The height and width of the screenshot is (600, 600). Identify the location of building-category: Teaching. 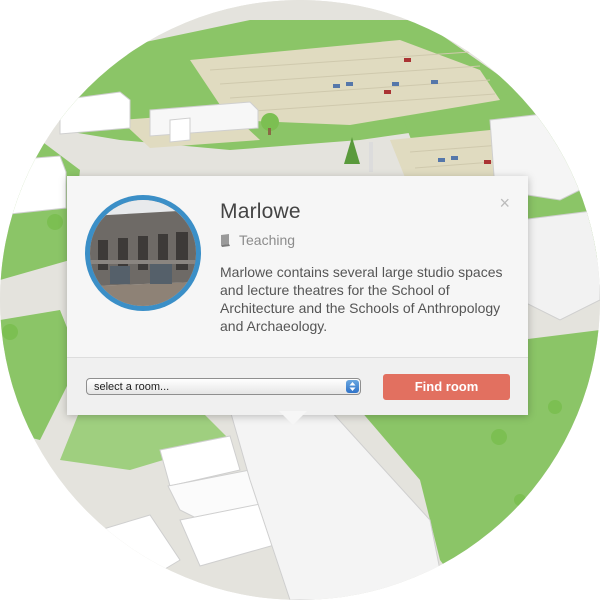
(257, 240).